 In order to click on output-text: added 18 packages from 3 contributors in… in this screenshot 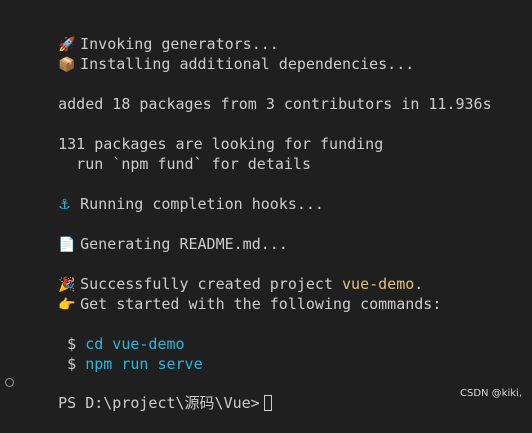, I will do `click(275, 104)`.